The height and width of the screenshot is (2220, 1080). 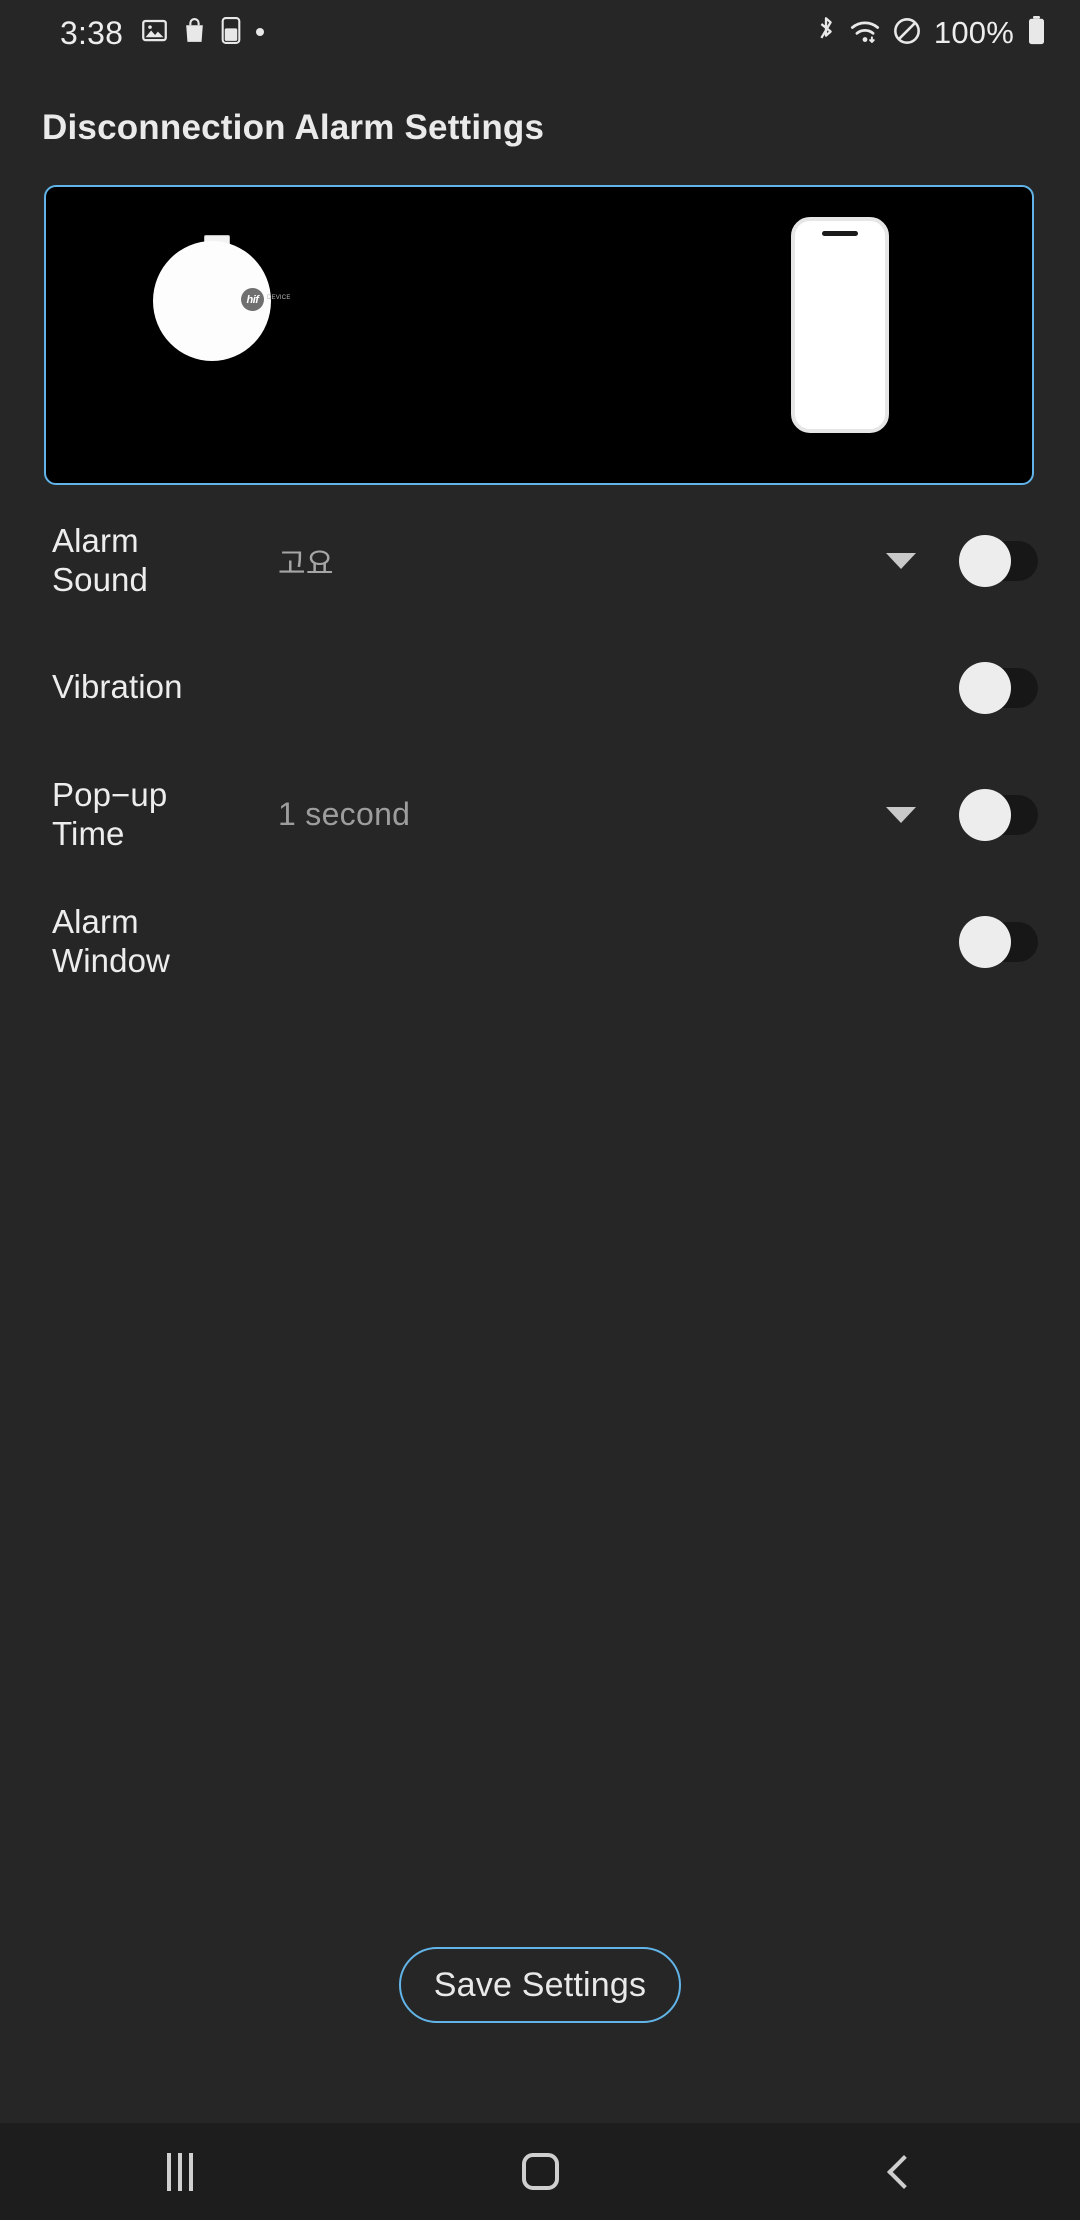 What do you see at coordinates (88, 833) in the screenshot?
I see `setting-label-line-2: Time` at bounding box center [88, 833].